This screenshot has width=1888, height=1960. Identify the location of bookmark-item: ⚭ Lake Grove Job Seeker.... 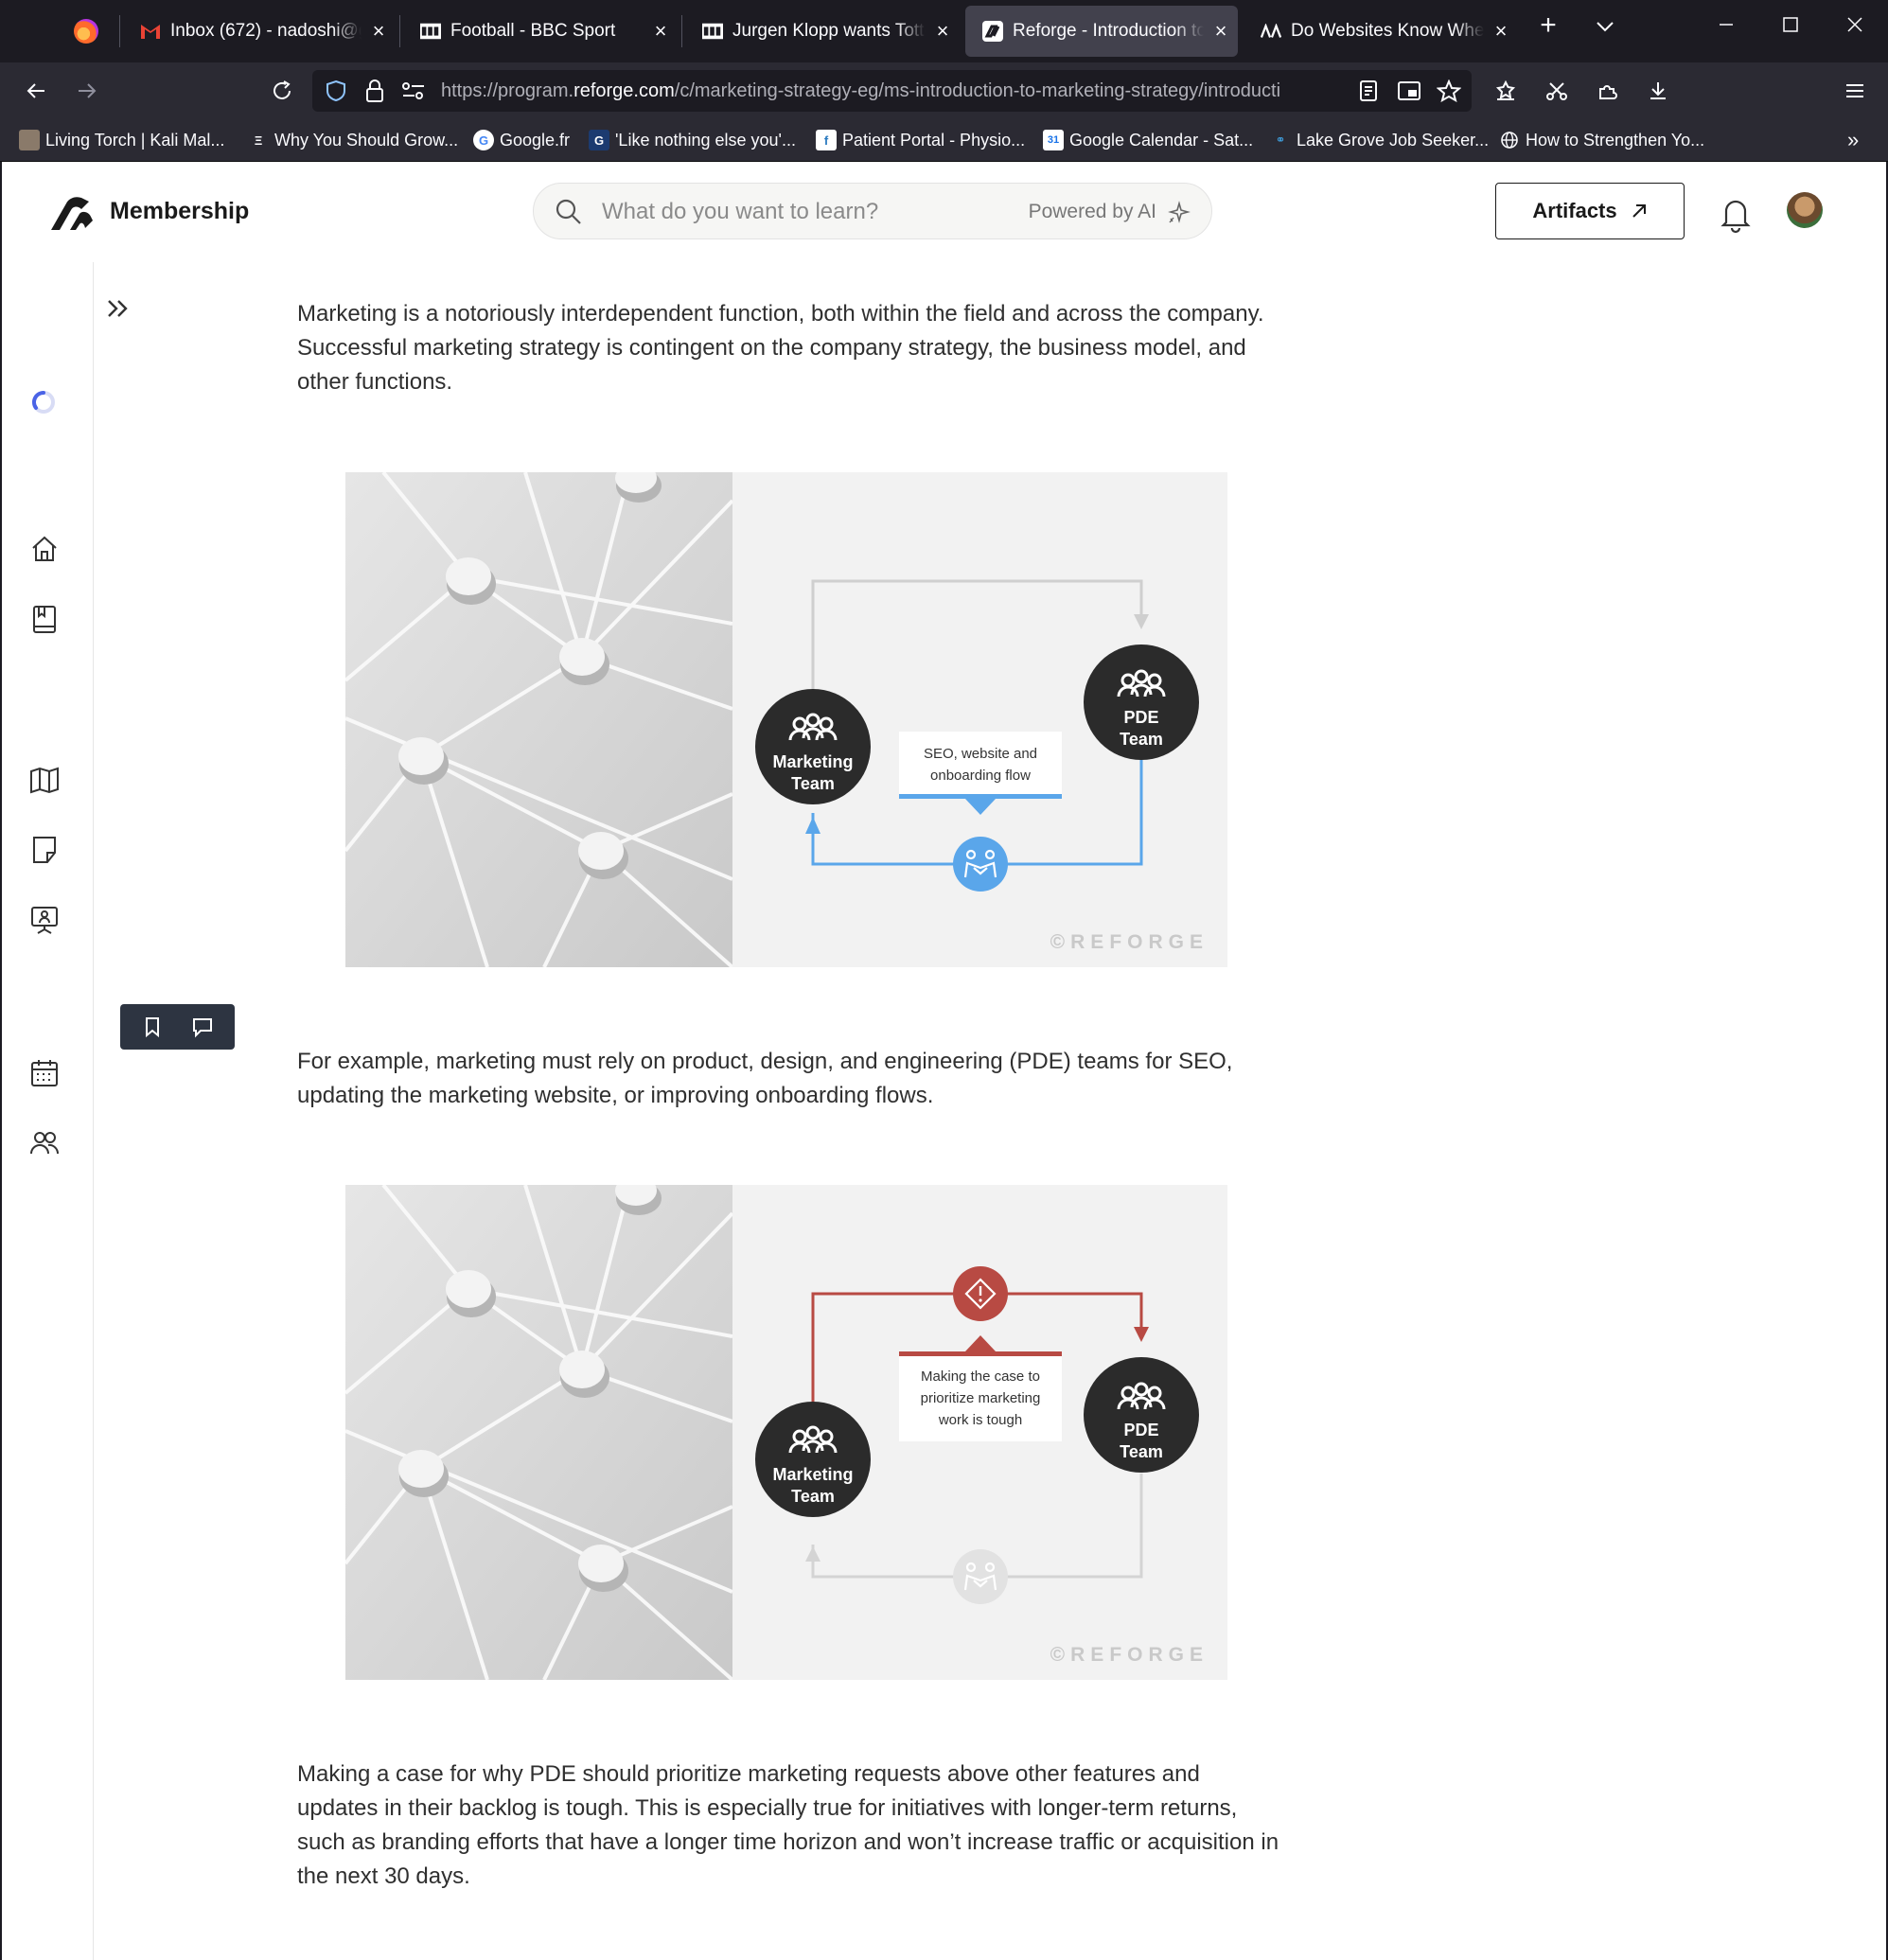
(1380, 140).